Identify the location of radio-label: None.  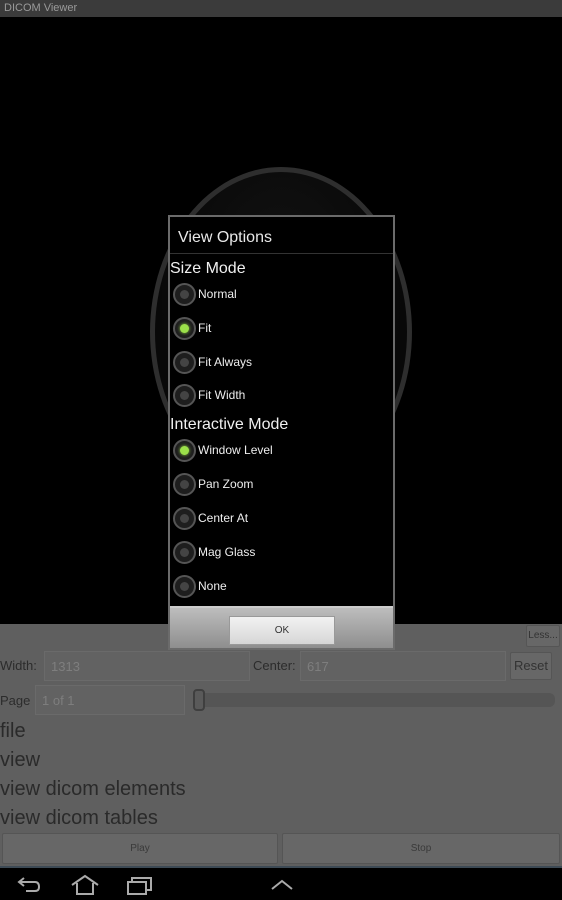
(212, 586).